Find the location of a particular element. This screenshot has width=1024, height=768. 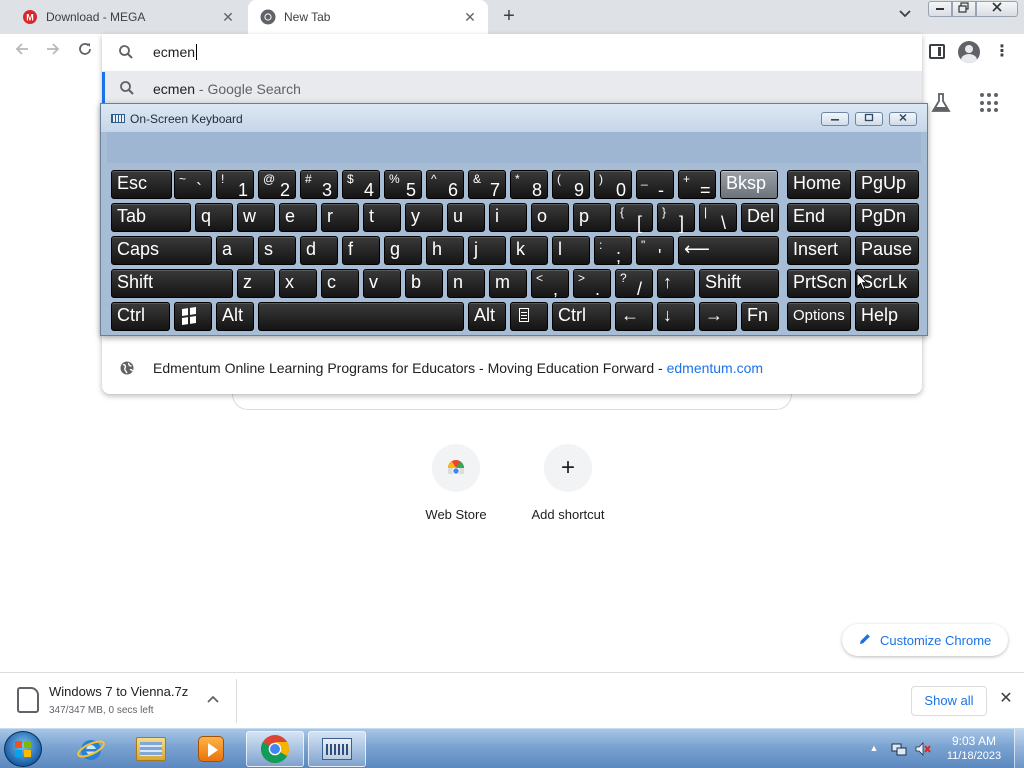

osk-key-7: & 7 is located at coordinates (487, 185).